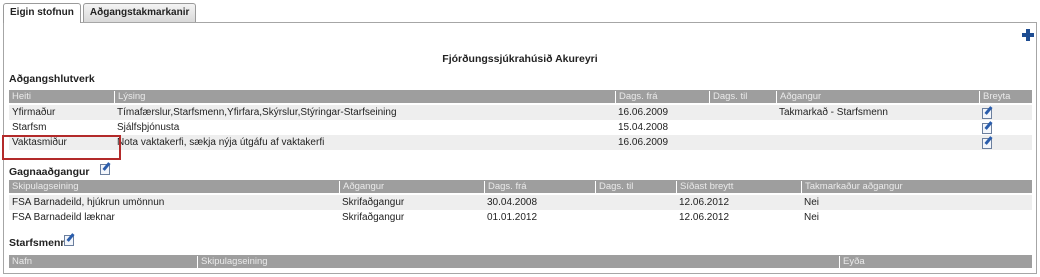 The image size is (1040, 277). What do you see at coordinates (643, 127) in the screenshot?
I see `role-from: 15.04.2008` at bounding box center [643, 127].